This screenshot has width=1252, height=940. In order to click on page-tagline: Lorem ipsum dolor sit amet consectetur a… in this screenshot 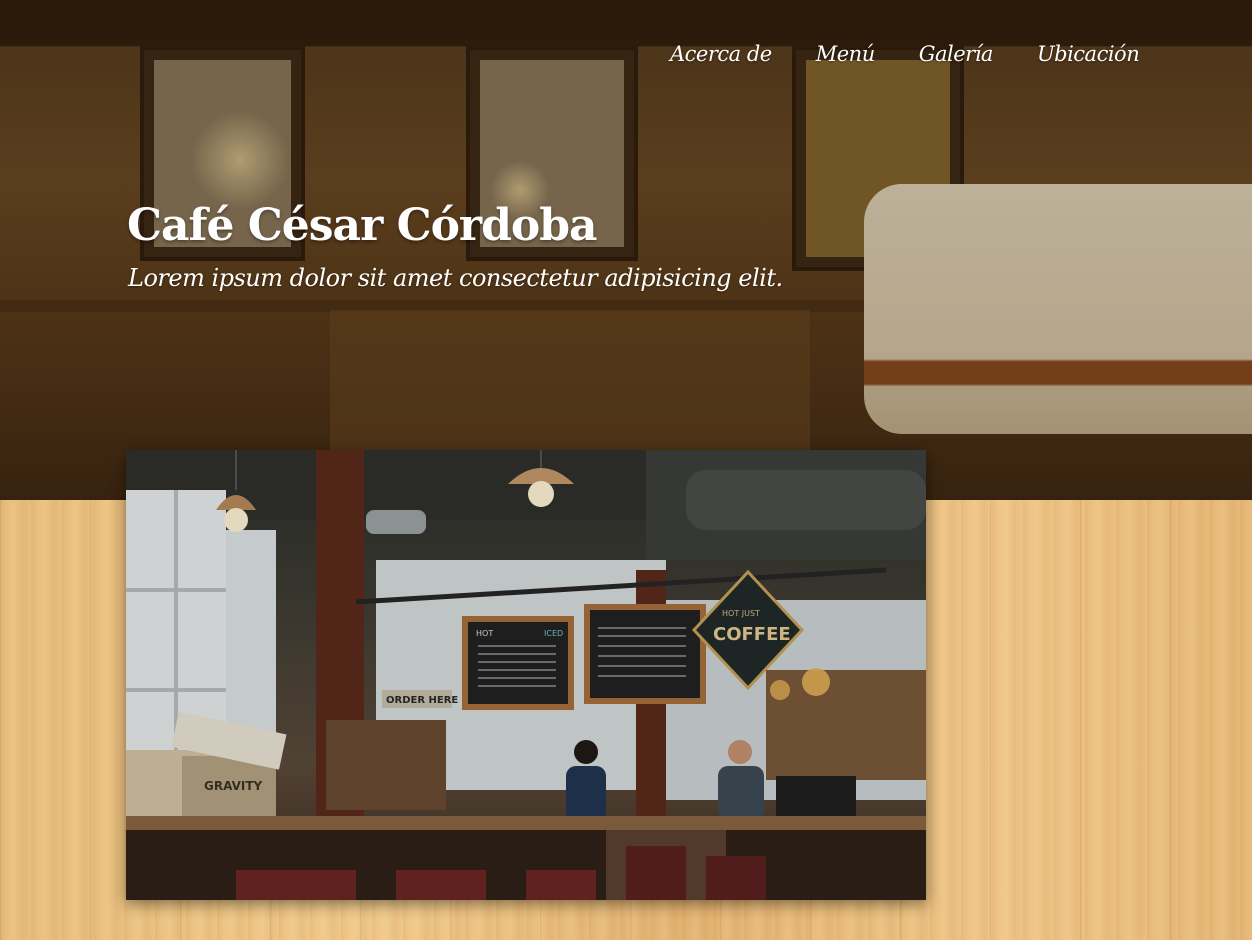, I will do `click(455, 278)`.